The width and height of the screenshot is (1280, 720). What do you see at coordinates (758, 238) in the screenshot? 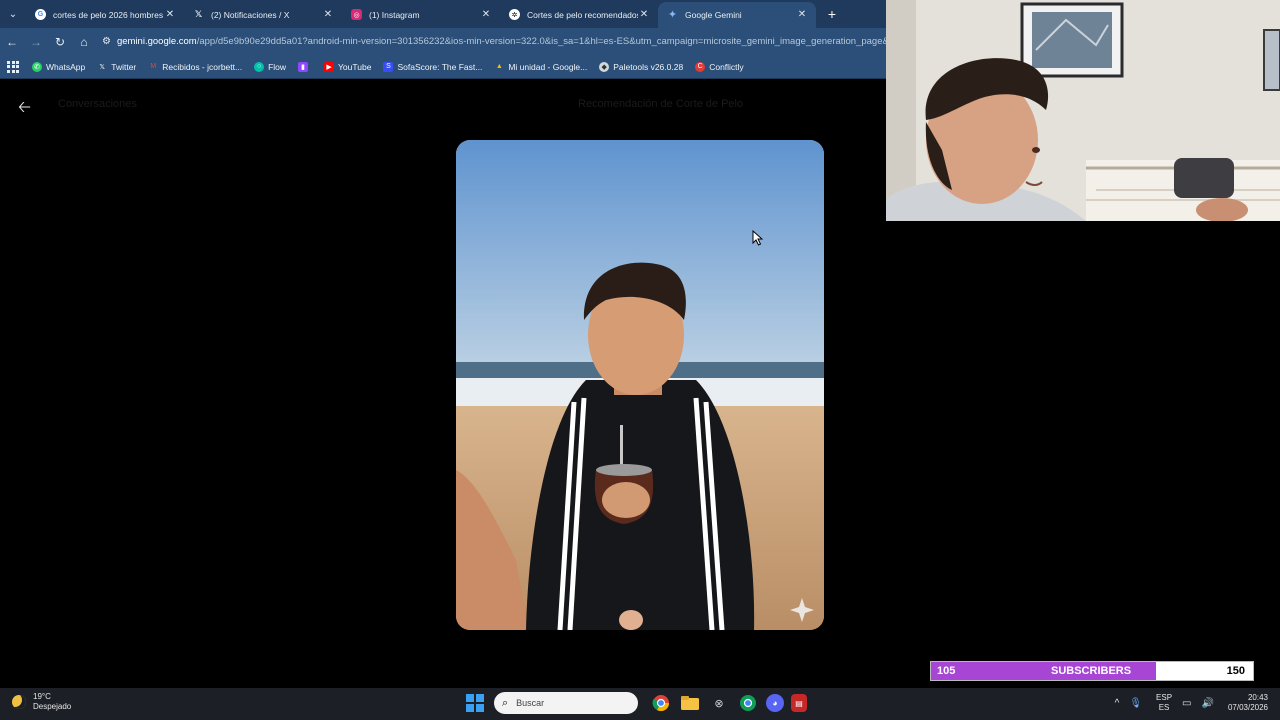
I see `mouse-cursor-icon` at bounding box center [758, 238].